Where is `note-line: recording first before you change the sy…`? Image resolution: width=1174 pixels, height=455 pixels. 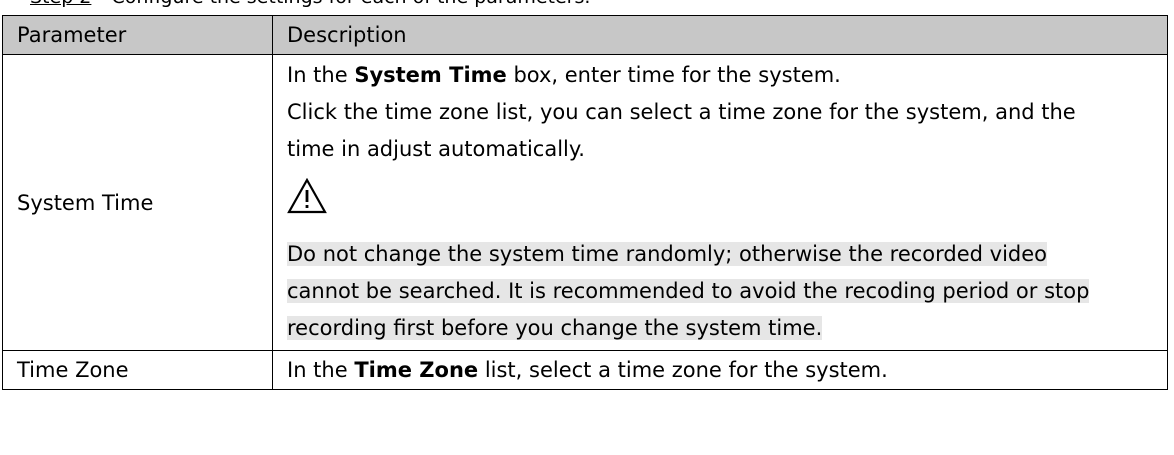
note-line: recording first before you change the sy… is located at coordinates (555, 328).